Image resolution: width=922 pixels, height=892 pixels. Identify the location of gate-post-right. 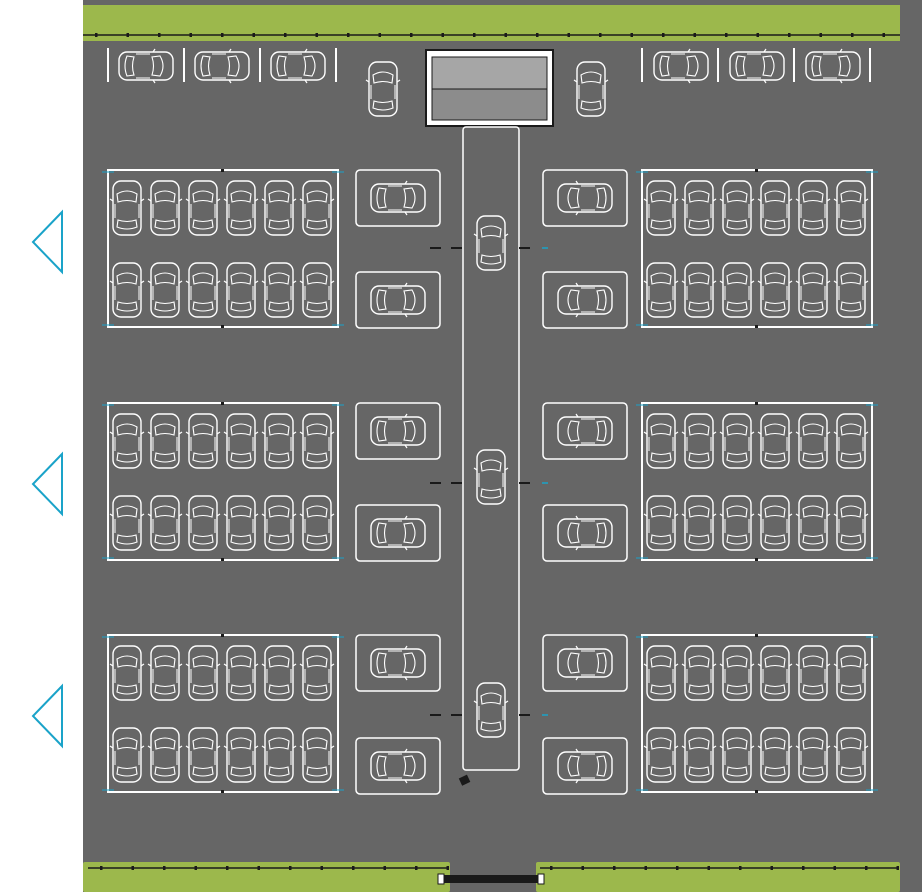
(541, 879).